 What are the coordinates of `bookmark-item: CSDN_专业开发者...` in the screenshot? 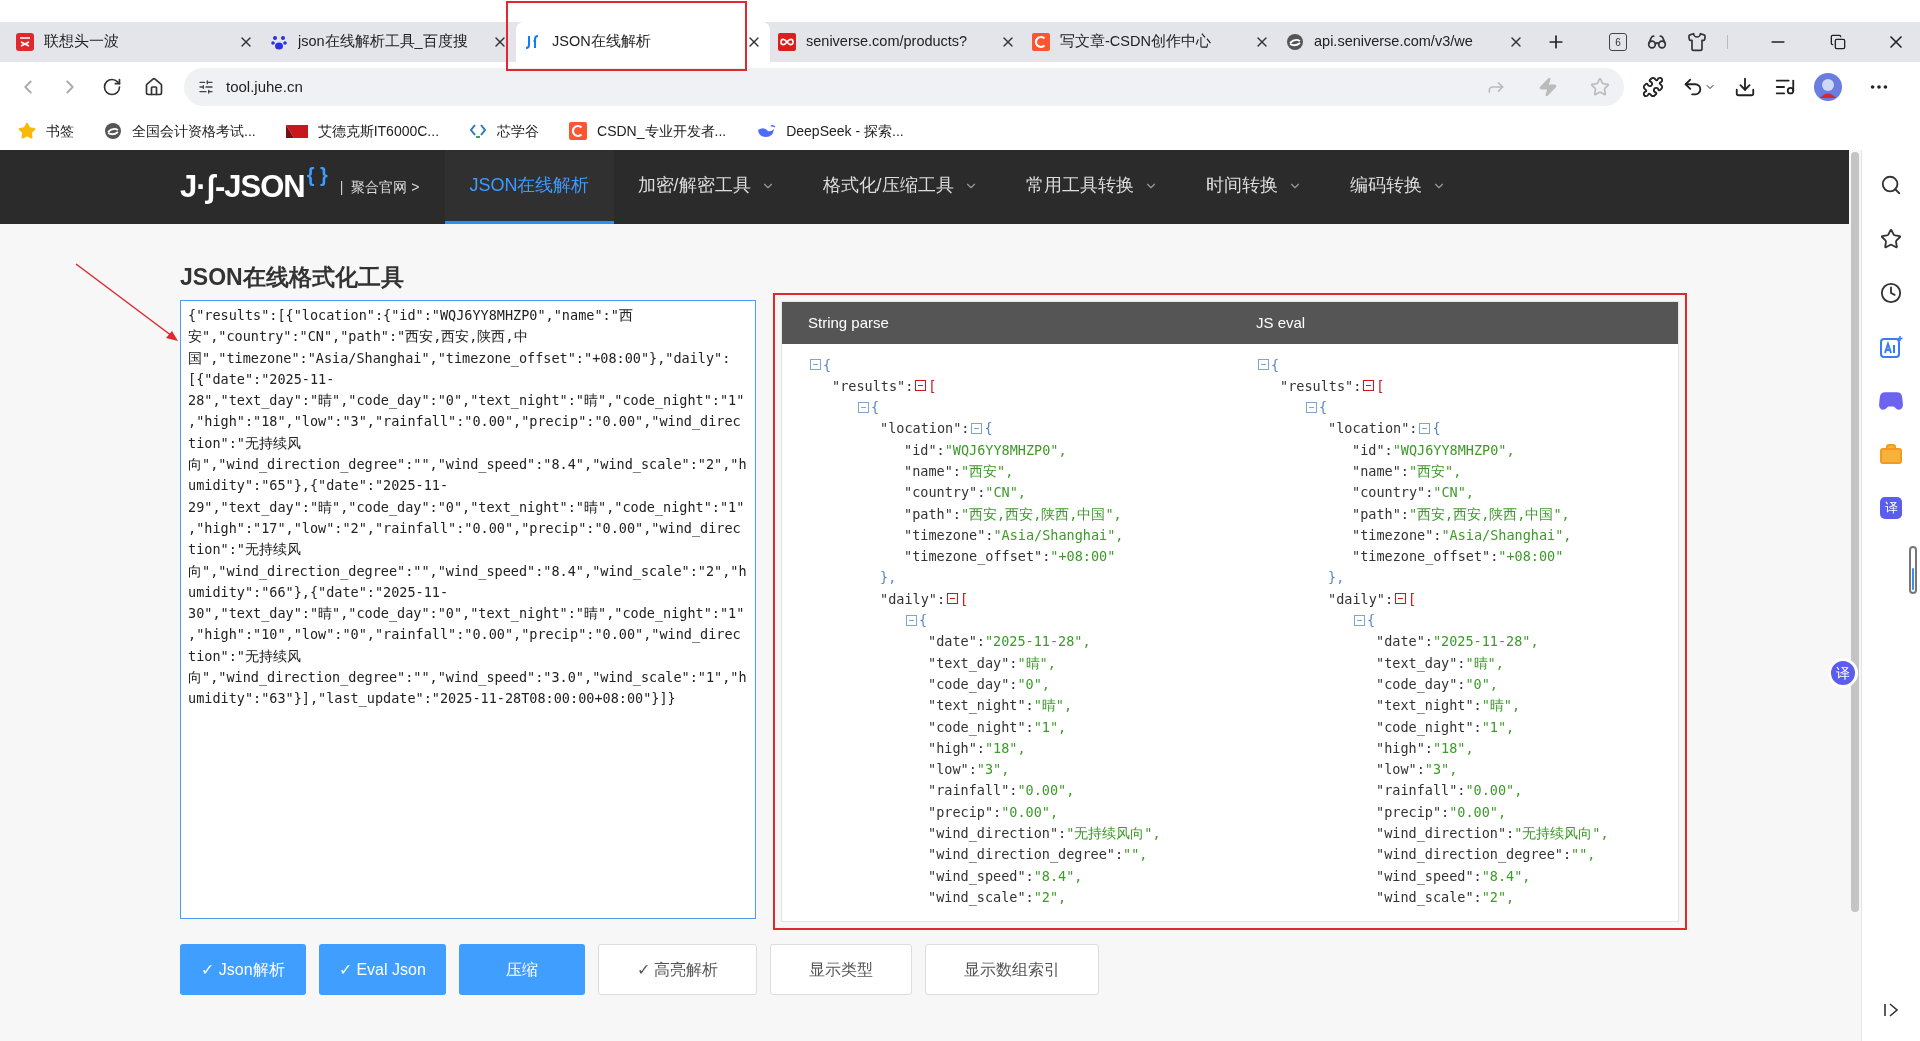 It's located at (648, 131).